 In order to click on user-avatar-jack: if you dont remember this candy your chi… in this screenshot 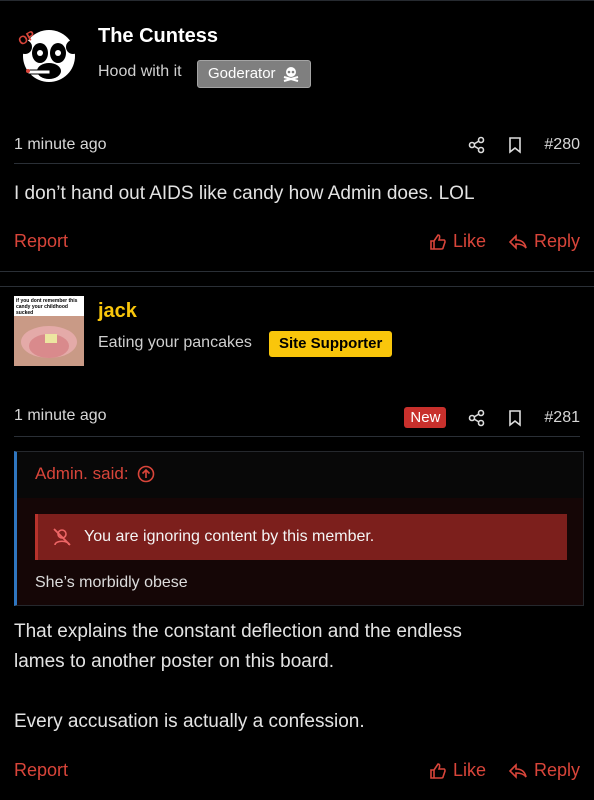, I will do `click(49, 331)`.